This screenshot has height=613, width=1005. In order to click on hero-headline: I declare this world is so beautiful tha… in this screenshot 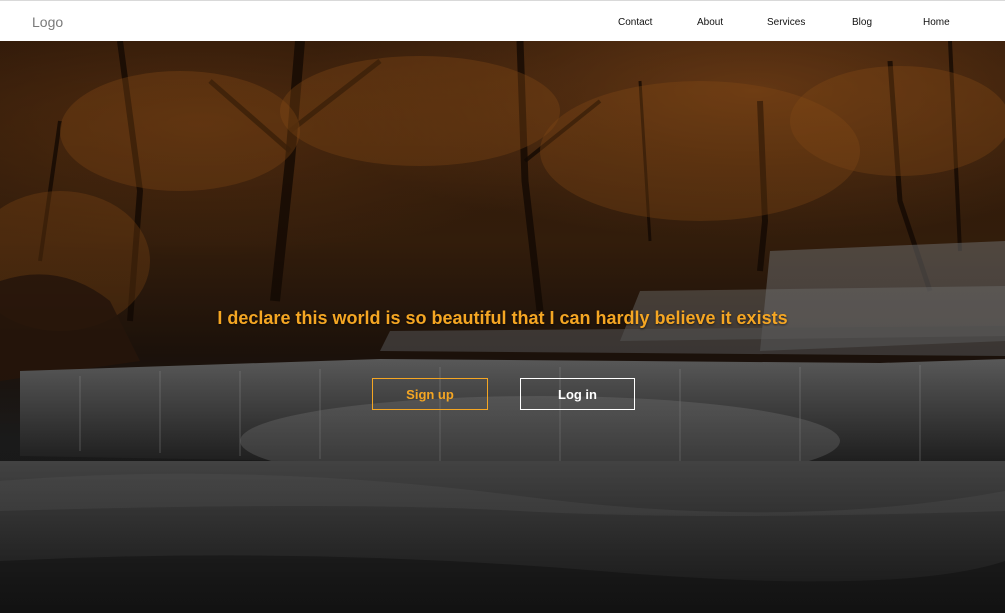, I will do `click(502, 318)`.